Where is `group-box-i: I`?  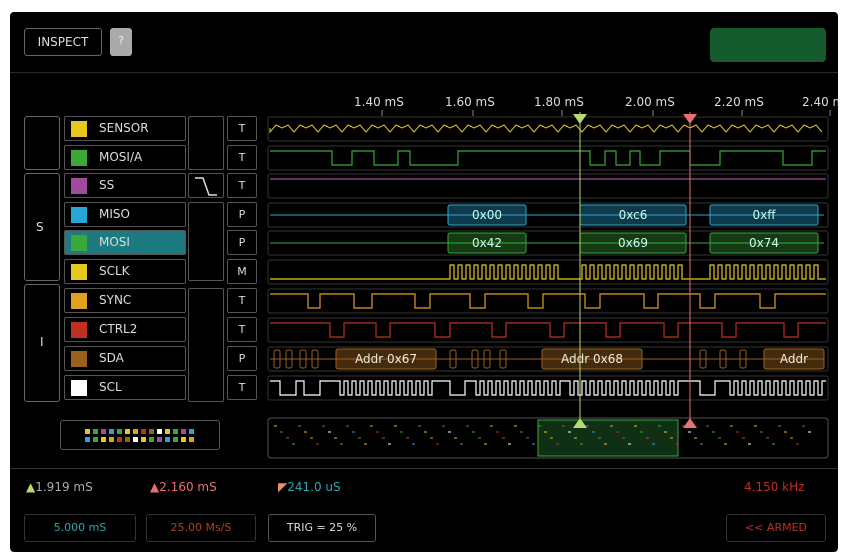 group-box-i: I is located at coordinates (42, 343).